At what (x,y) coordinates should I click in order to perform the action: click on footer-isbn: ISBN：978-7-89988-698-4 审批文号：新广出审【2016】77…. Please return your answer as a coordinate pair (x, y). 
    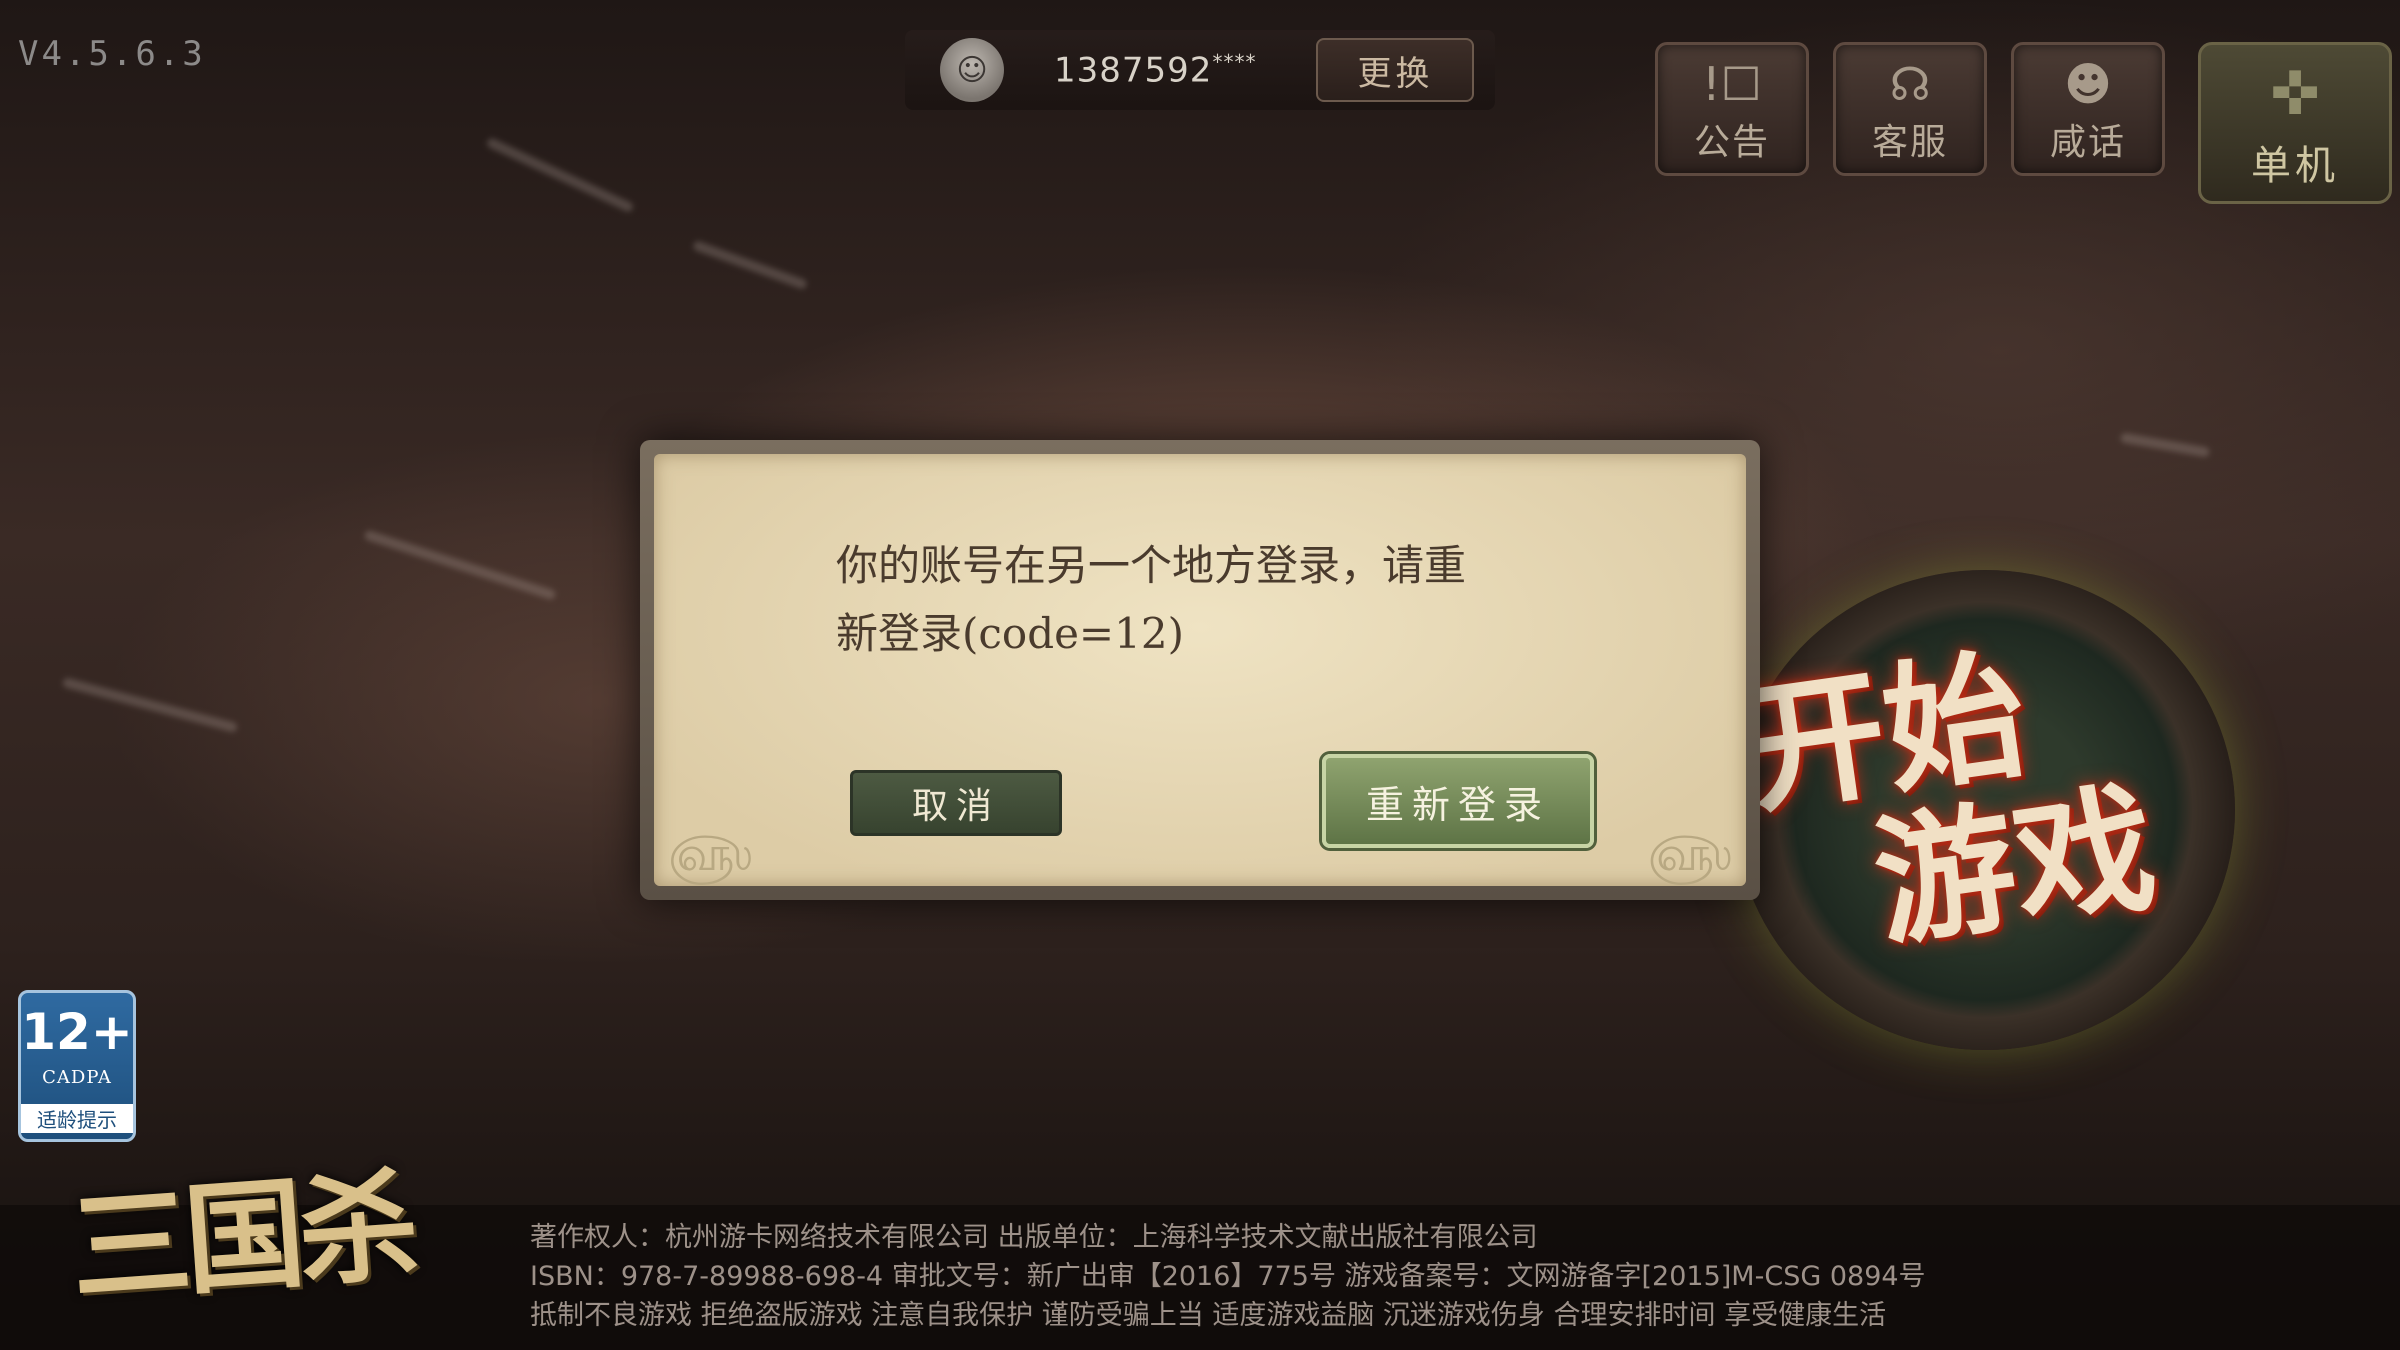
    Looking at the image, I should click on (1228, 1276).